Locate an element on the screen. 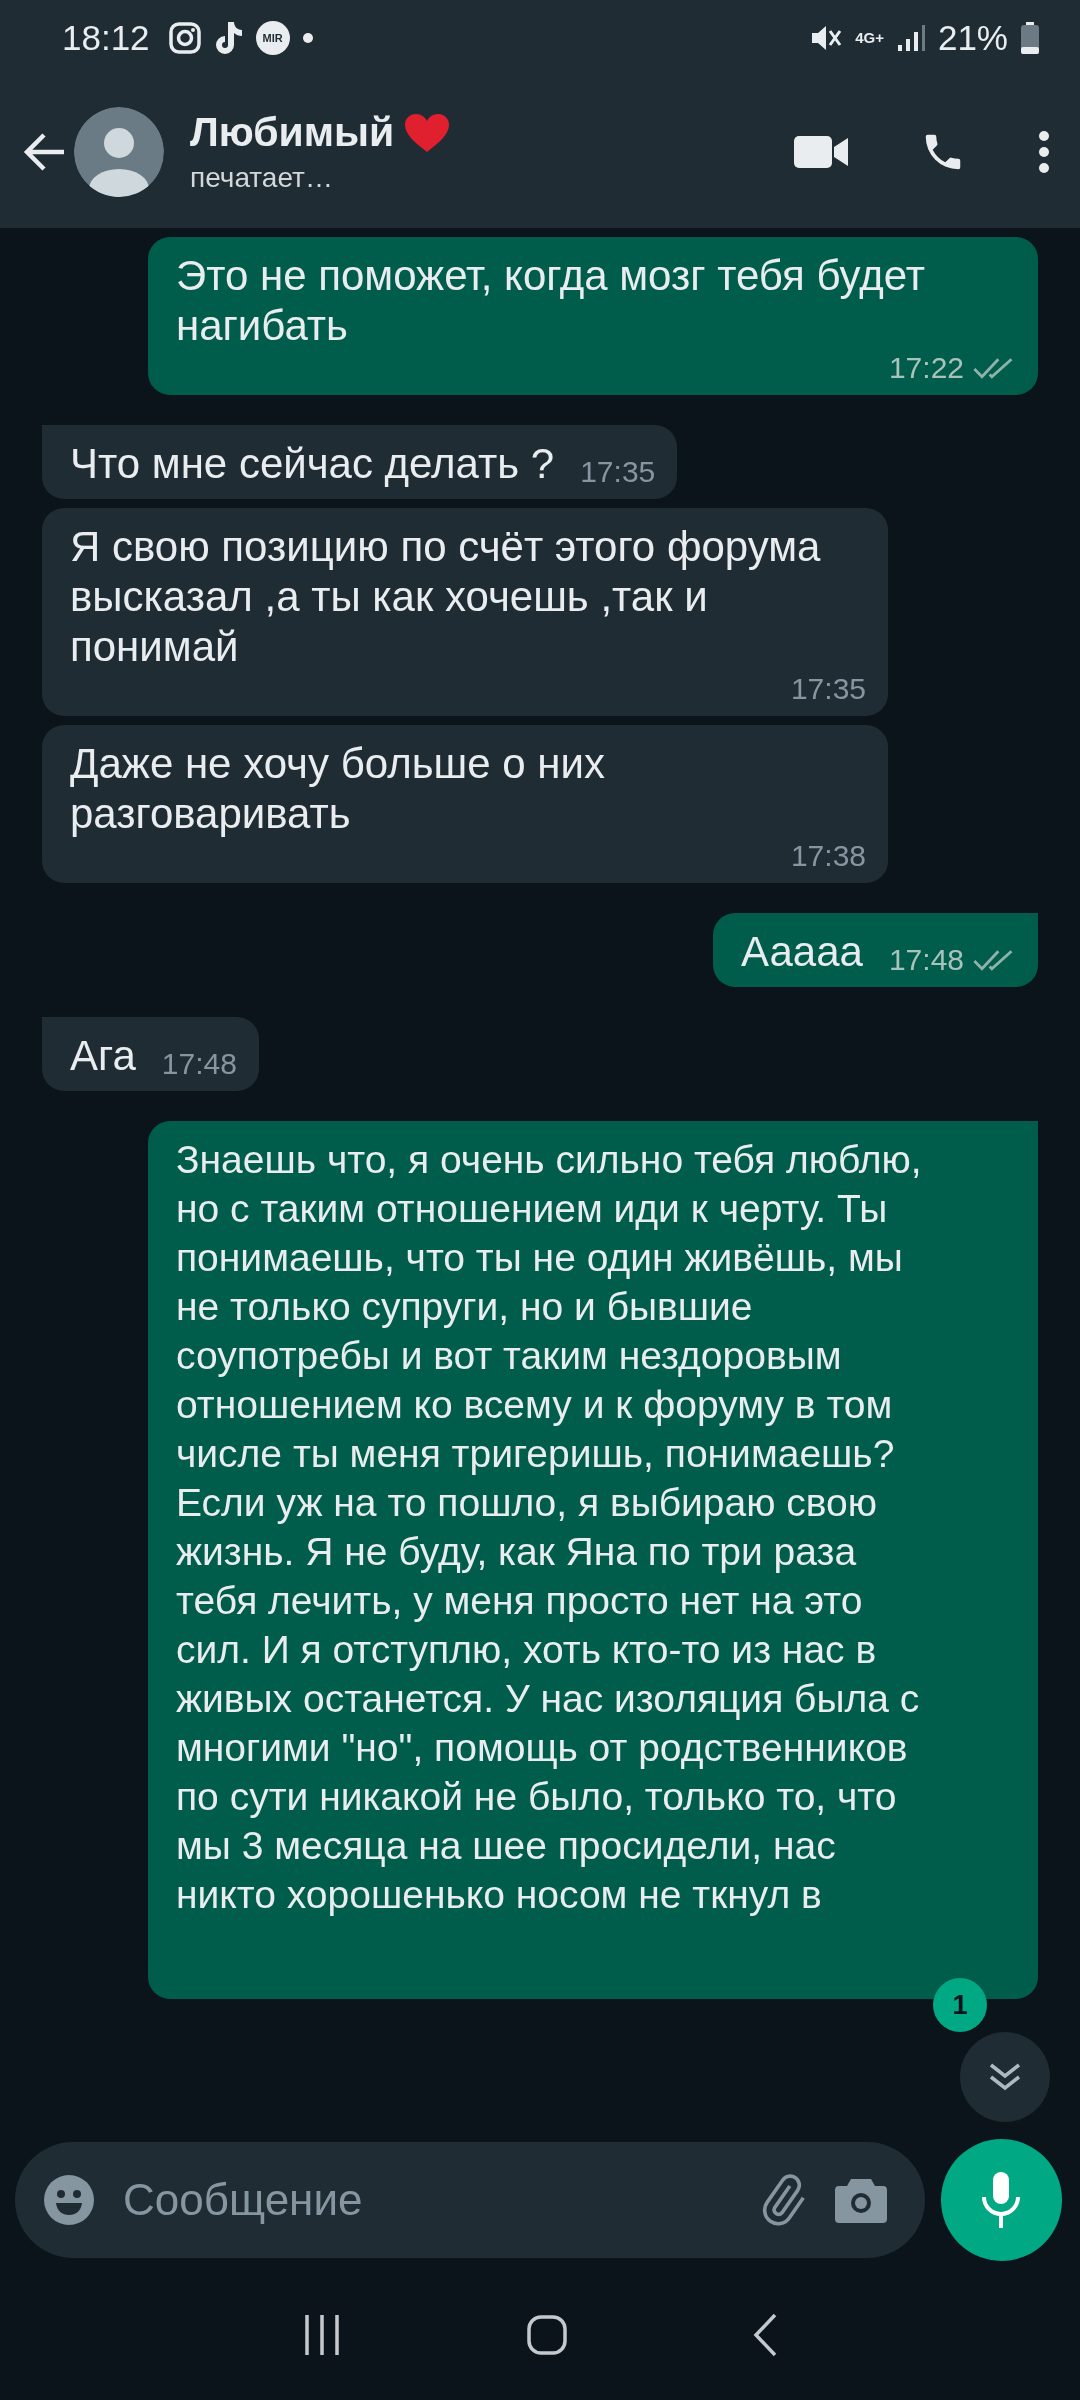 This screenshot has width=1080, height=2400. emoji-icon is located at coordinates (69, 2200).